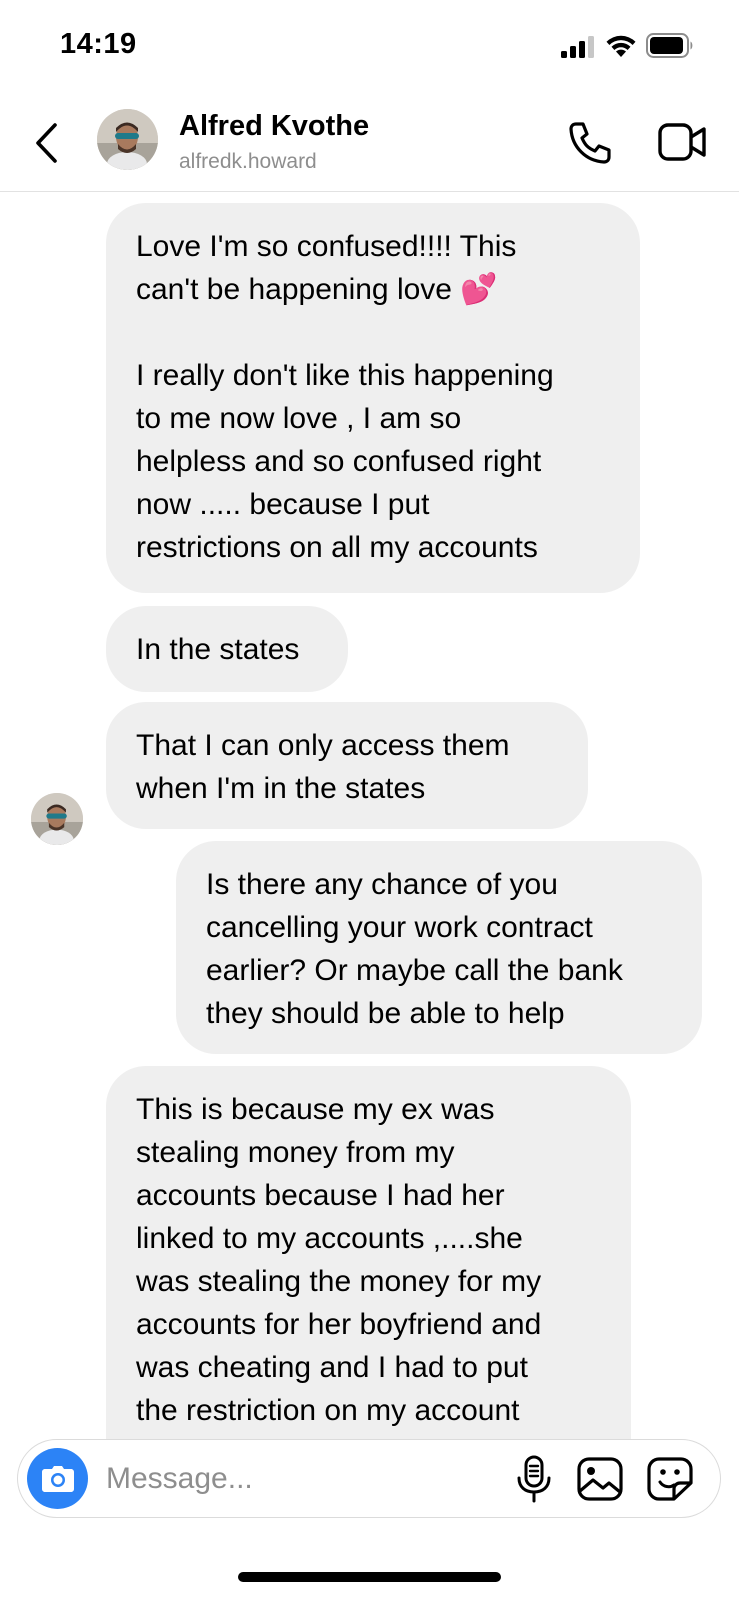 This screenshot has width=739, height=1600. I want to click on message-composer, so click(369, 1478).